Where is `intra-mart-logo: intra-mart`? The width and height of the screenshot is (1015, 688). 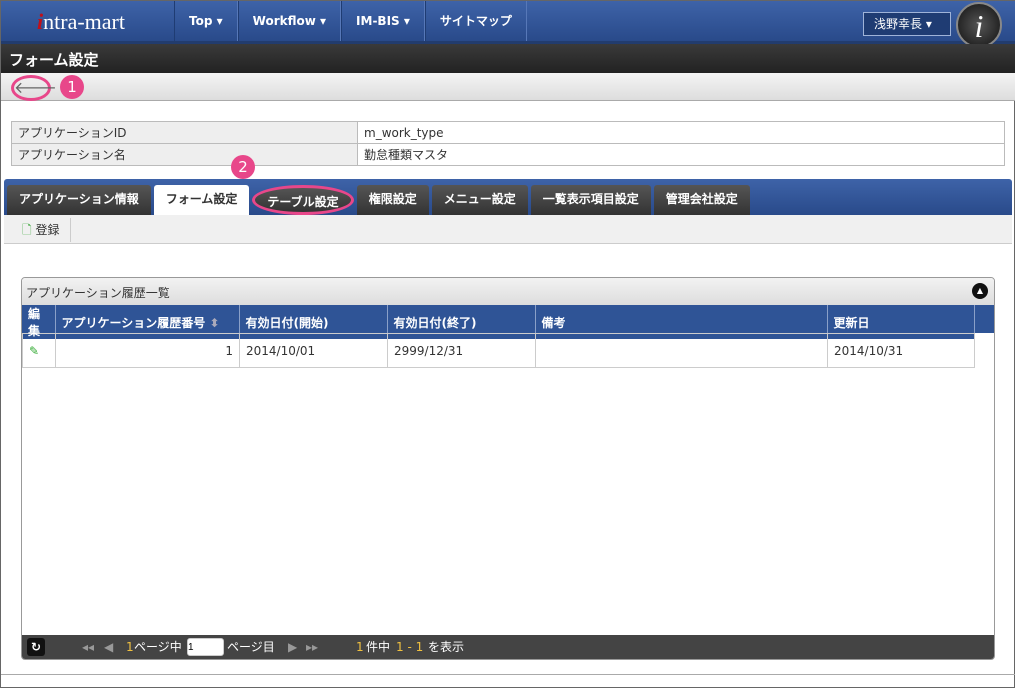 intra-mart-logo: intra-mart is located at coordinates (81, 22).